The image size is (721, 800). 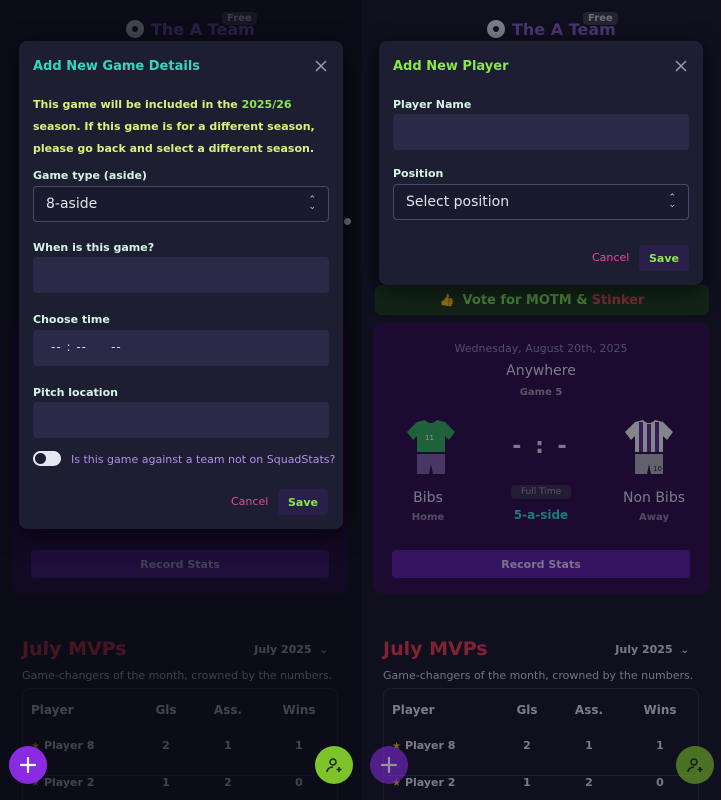 What do you see at coordinates (181, 348) in the screenshot?
I see `time-input: -- : -- --` at bounding box center [181, 348].